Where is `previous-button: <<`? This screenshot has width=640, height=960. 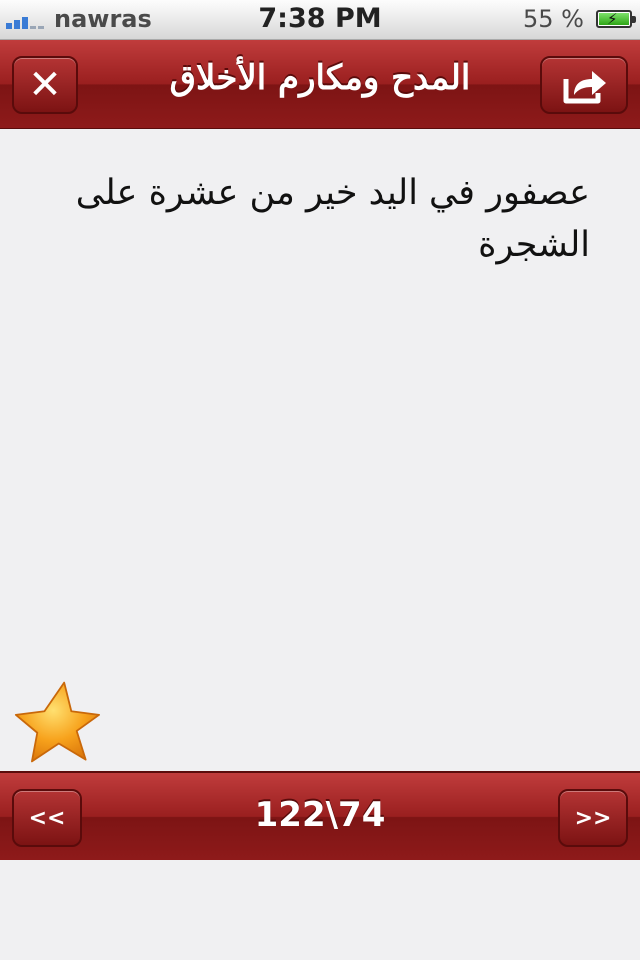
previous-button: << is located at coordinates (47, 818).